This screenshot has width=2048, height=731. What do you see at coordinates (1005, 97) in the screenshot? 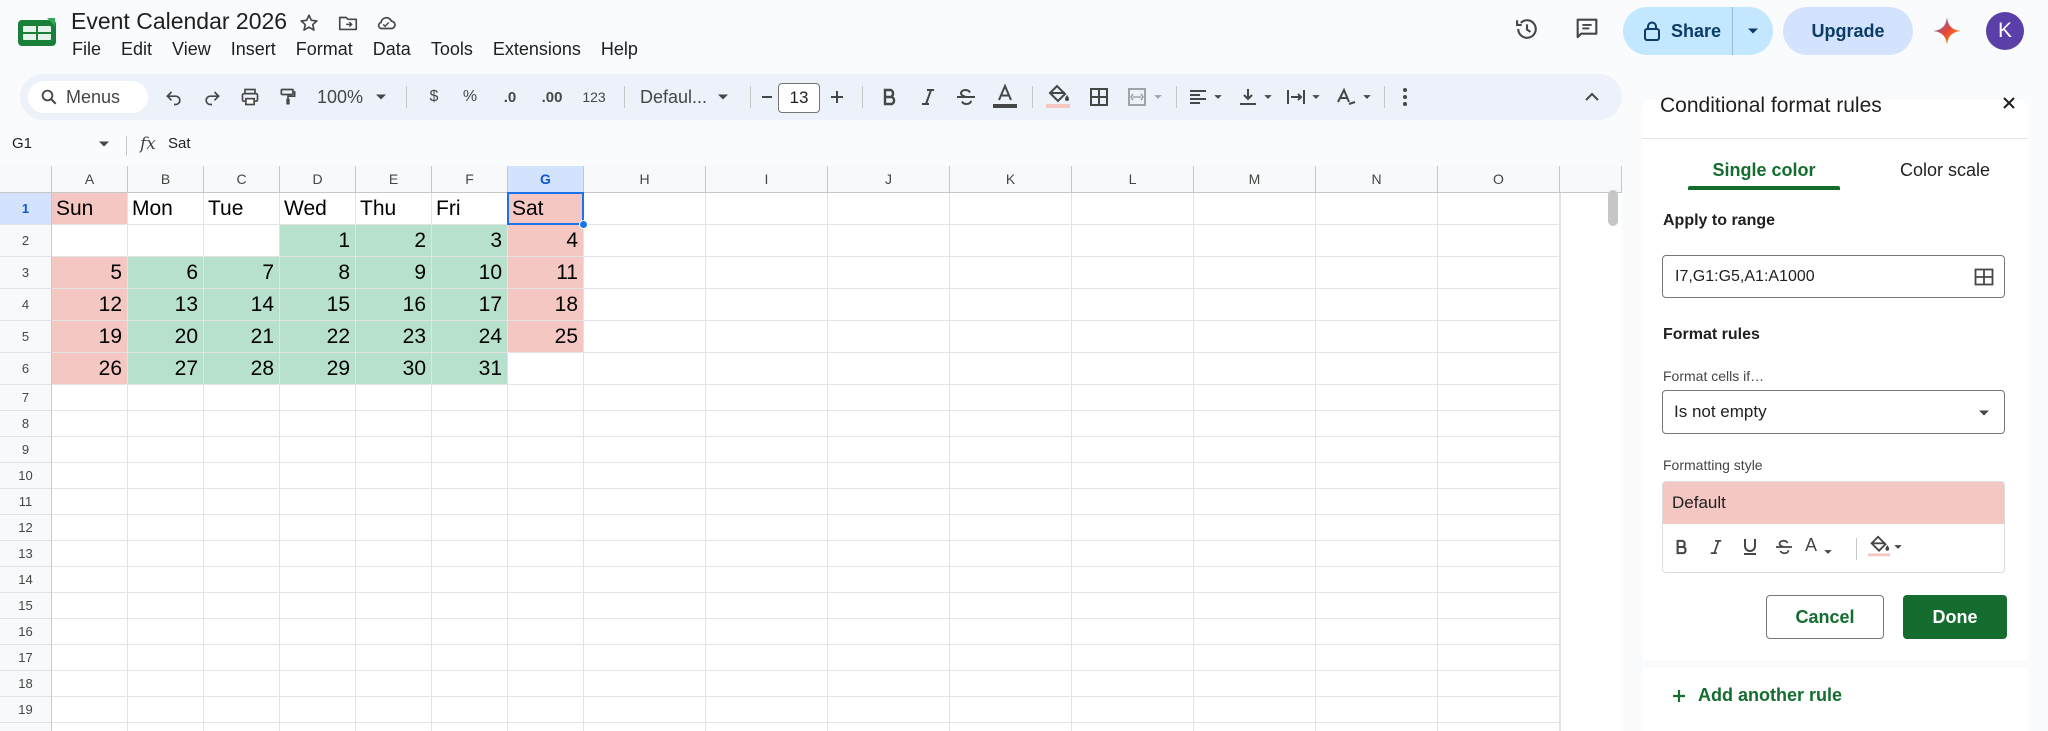
I see `text-color-icon` at bounding box center [1005, 97].